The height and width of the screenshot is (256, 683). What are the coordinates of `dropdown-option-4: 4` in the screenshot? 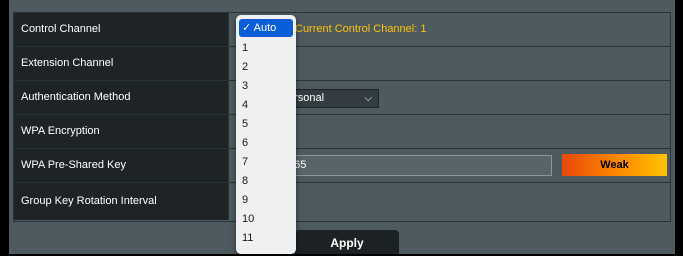 It's located at (245, 105).